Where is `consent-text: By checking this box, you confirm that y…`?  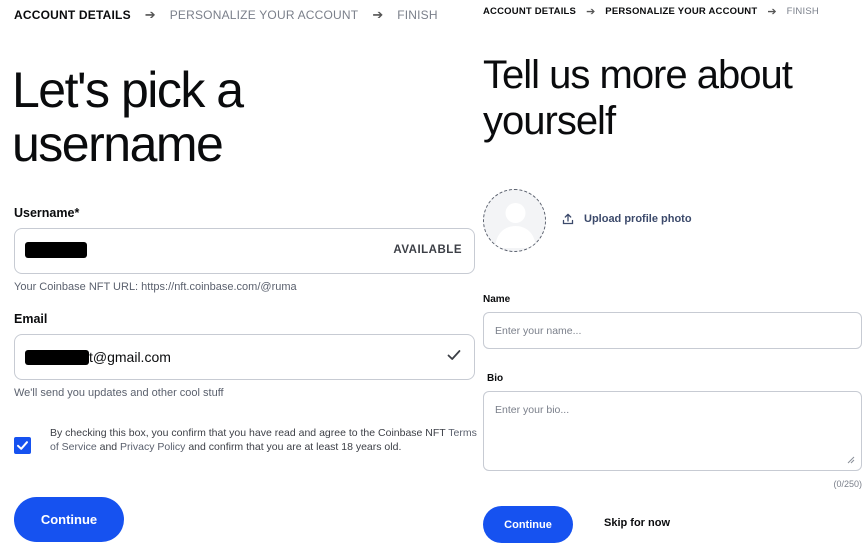
consent-text: By checking this box, you confirm that y… is located at coordinates (264, 440).